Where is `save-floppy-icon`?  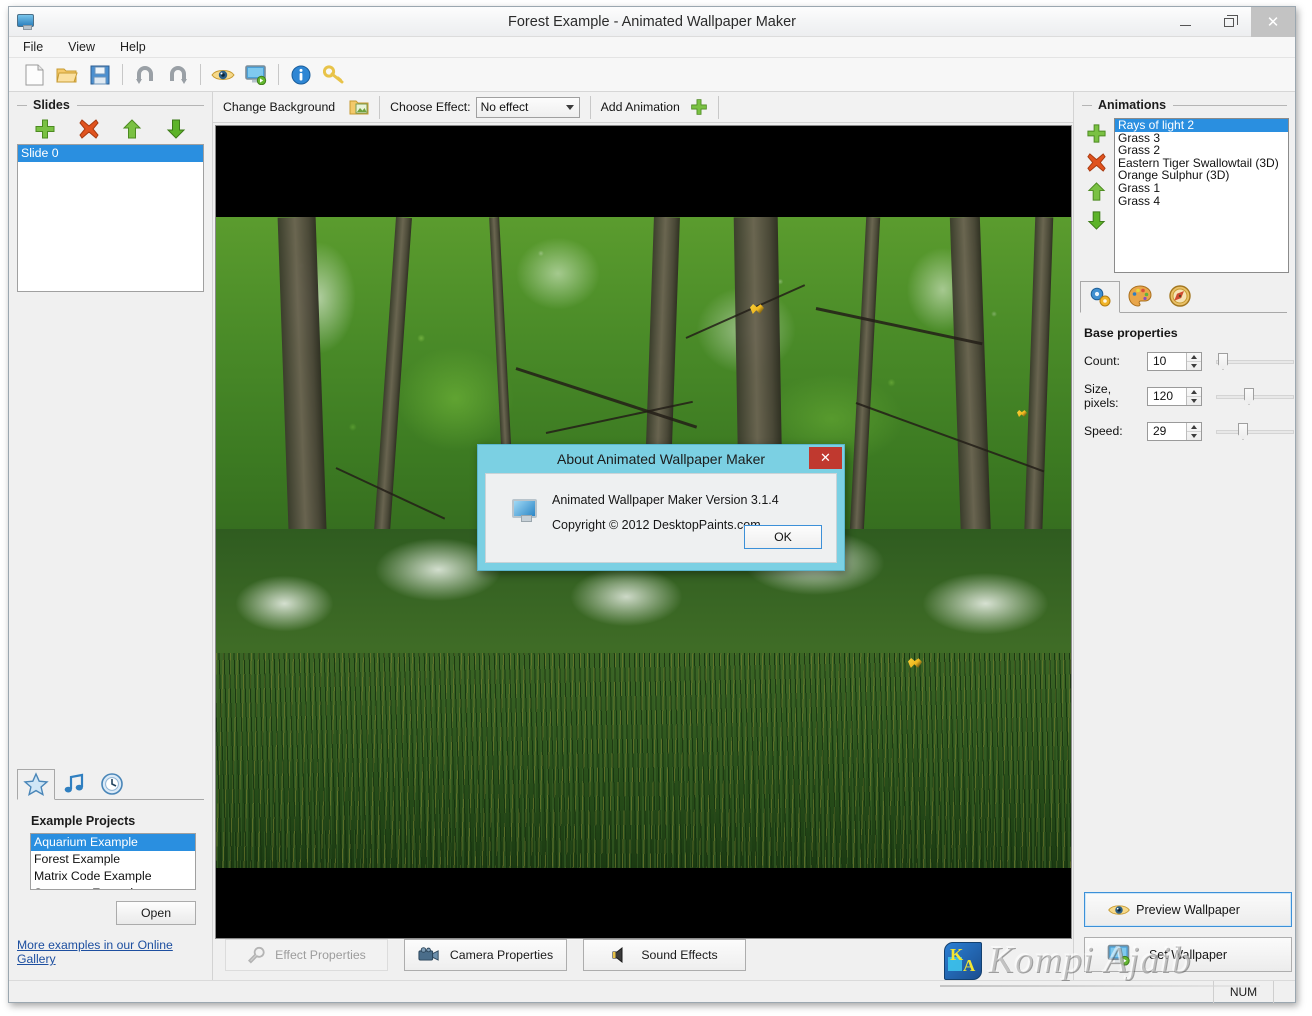
save-floppy-icon is located at coordinates (100, 75).